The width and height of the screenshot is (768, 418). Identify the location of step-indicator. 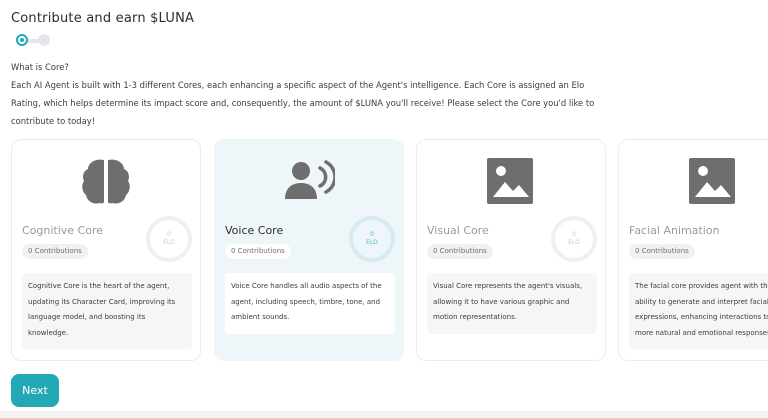
(33, 41).